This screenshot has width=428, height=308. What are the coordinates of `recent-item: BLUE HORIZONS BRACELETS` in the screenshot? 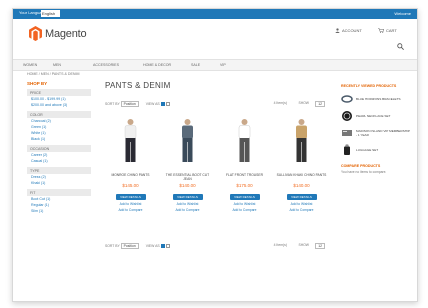 It's located at (376, 99).